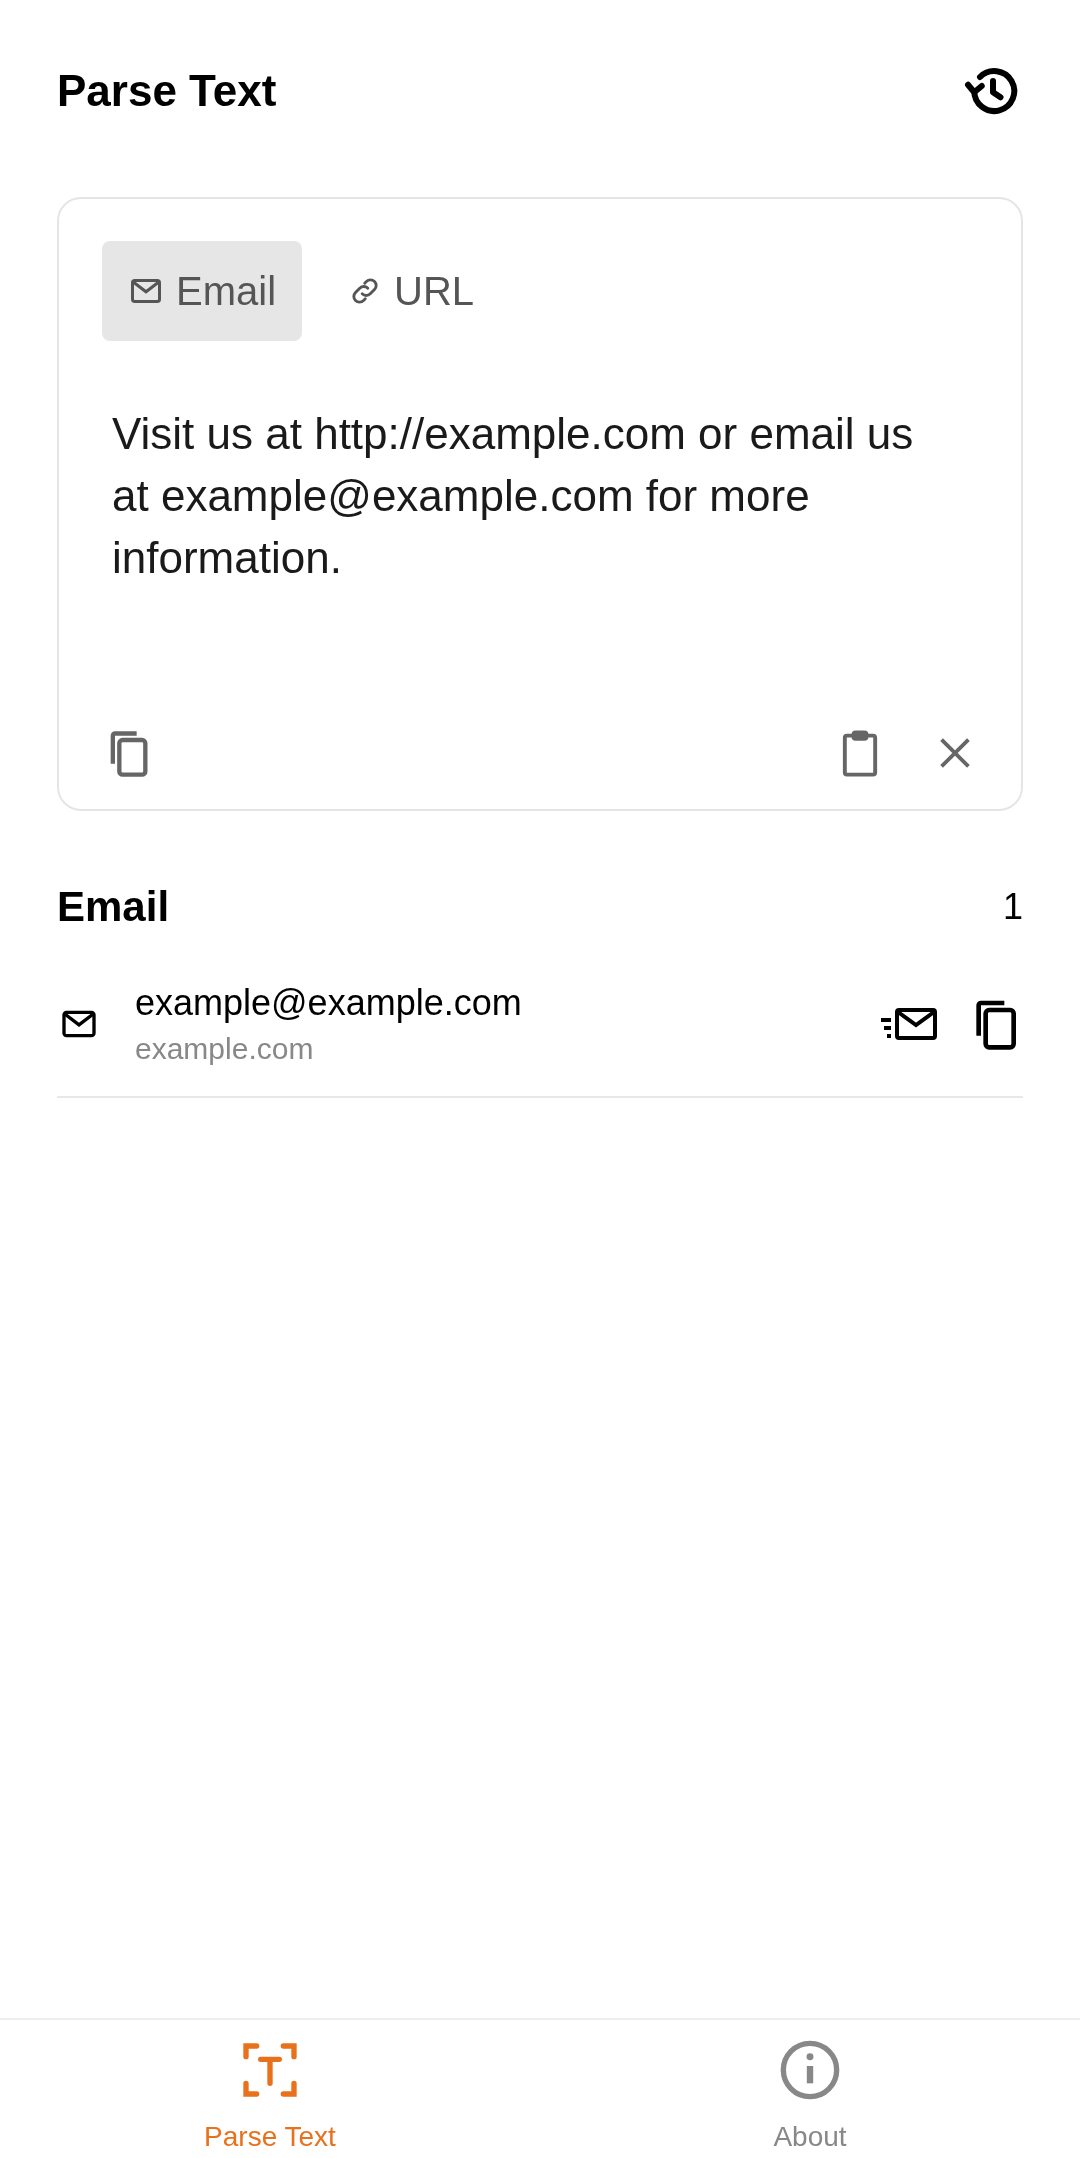  What do you see at coordinates (810, 2070) in the screenshot?
I see `info-icon` at bounding box center [810, 2070].